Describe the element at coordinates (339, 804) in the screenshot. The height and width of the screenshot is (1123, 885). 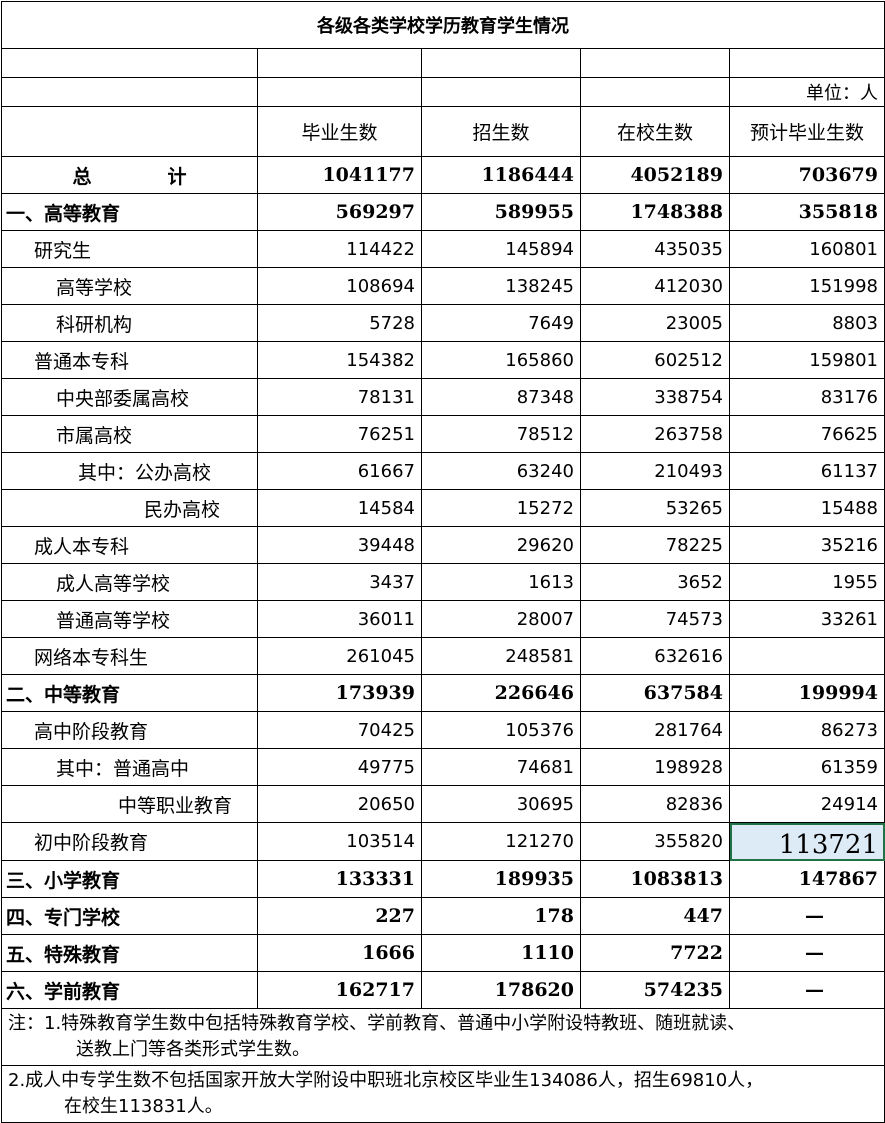
I see `value-cell: 20650` at that location.